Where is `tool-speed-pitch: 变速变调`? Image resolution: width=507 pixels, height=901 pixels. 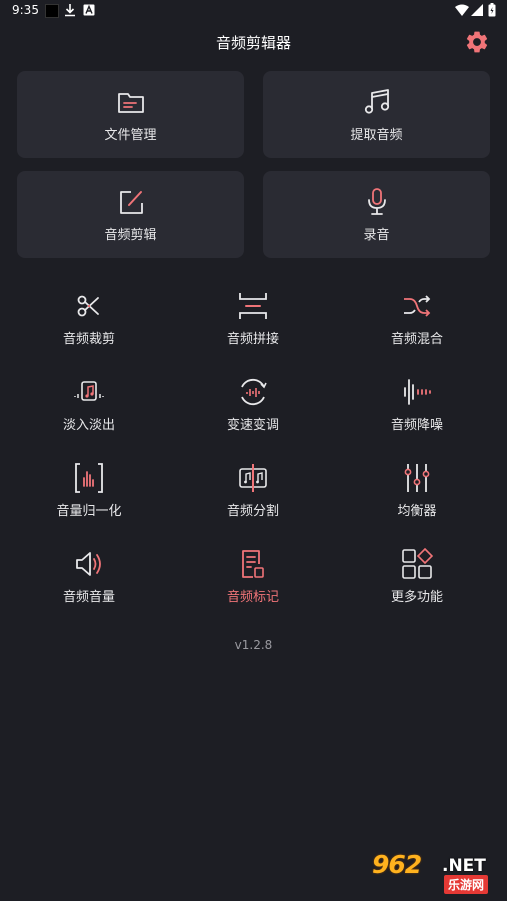 tool-speed-pitch: 变速变调 is located at coordinates (253, 411).